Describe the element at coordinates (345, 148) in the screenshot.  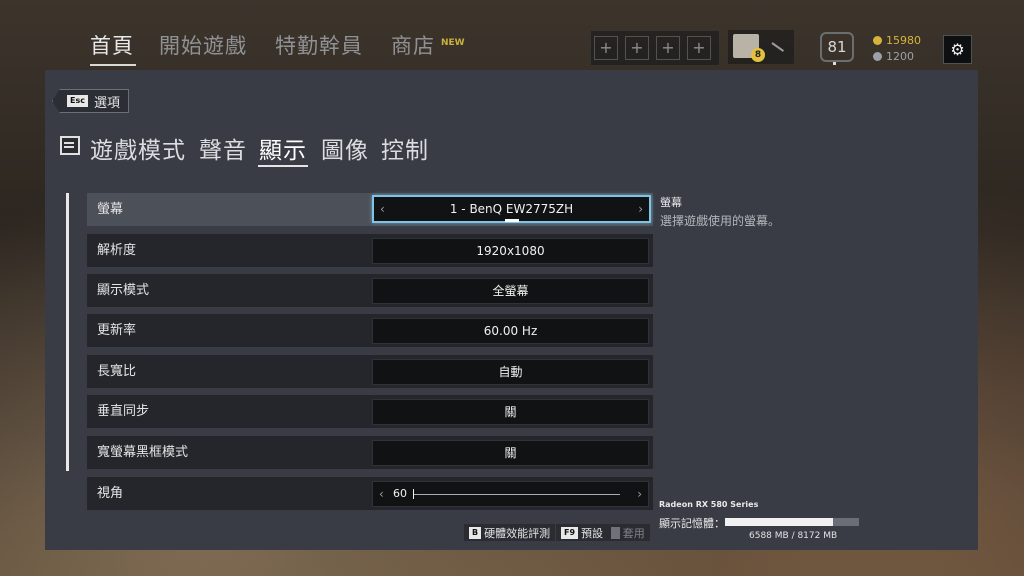
I see `tab-graphics: 圖像` at that location.